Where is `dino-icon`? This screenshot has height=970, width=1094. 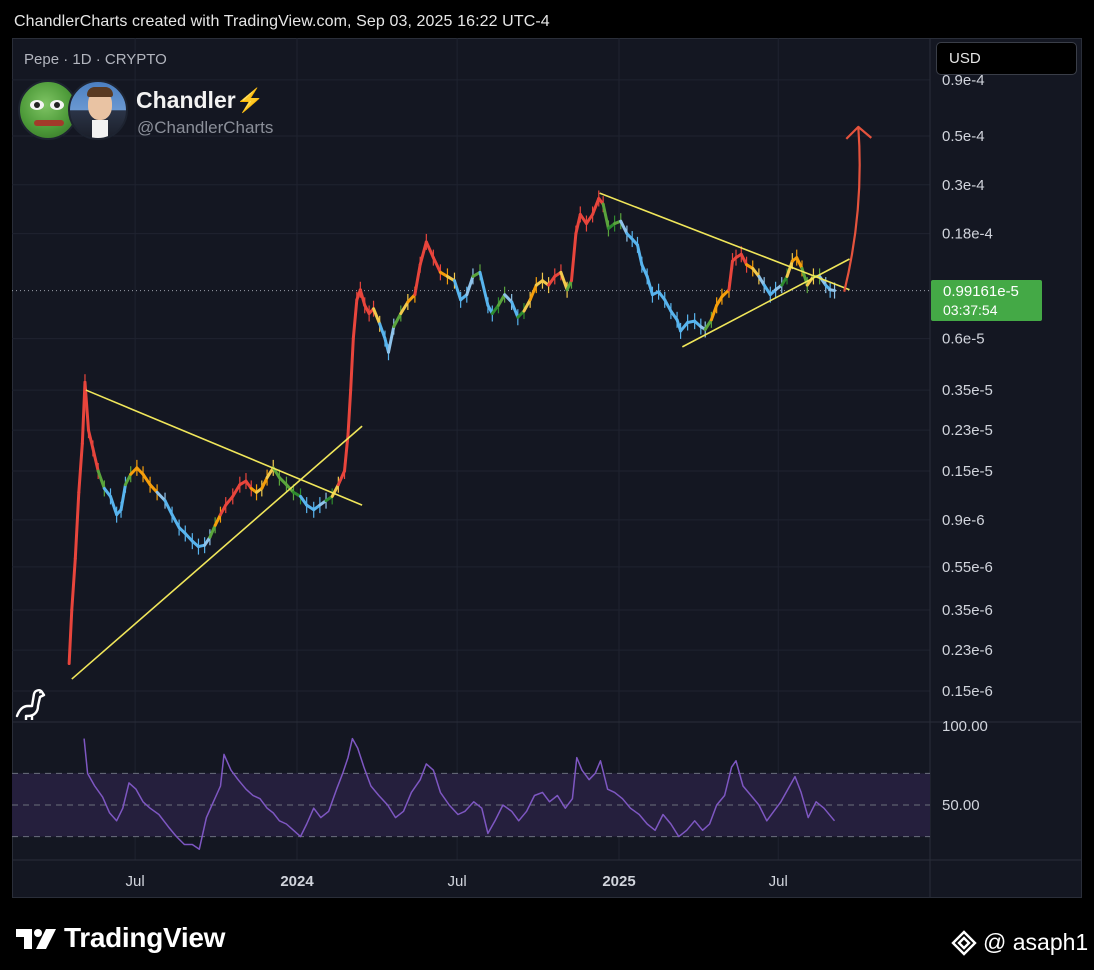
dino-icon is located at coordinates (31, 703).